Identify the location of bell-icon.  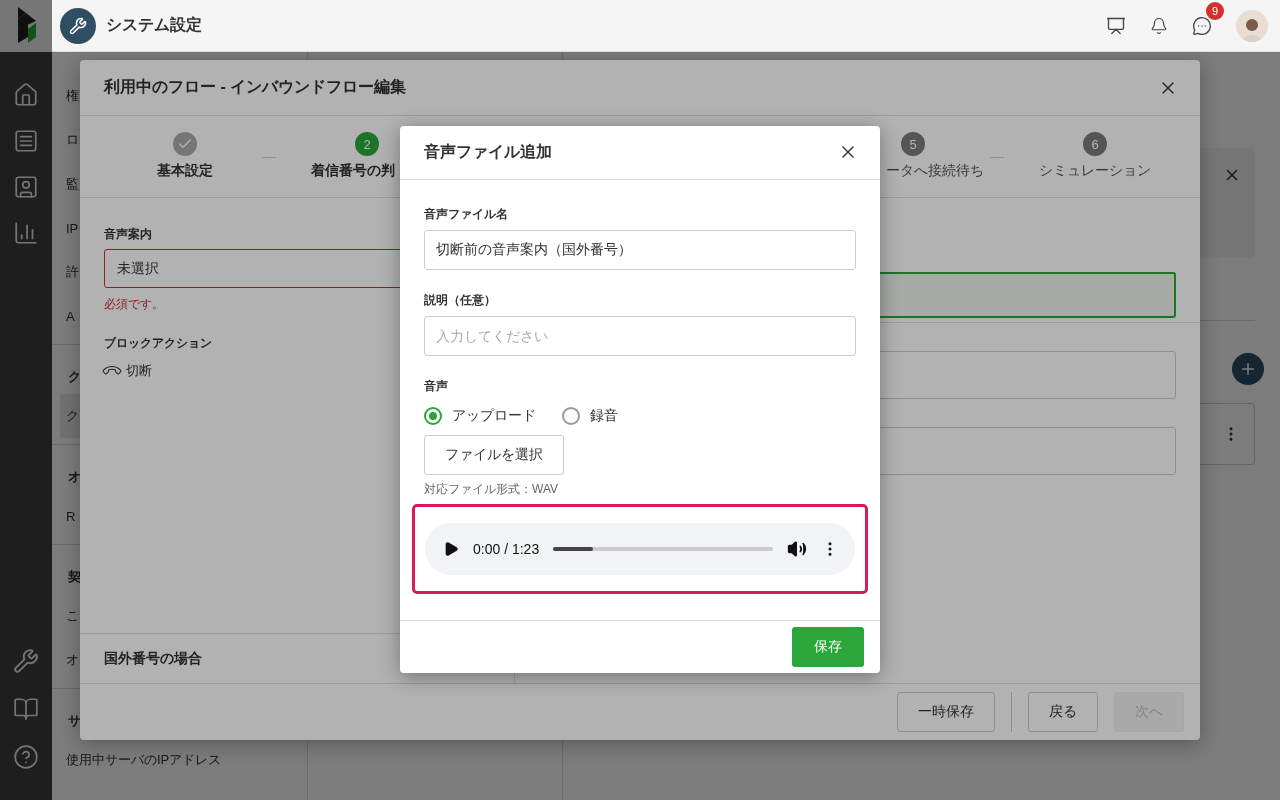
(1159, 25).